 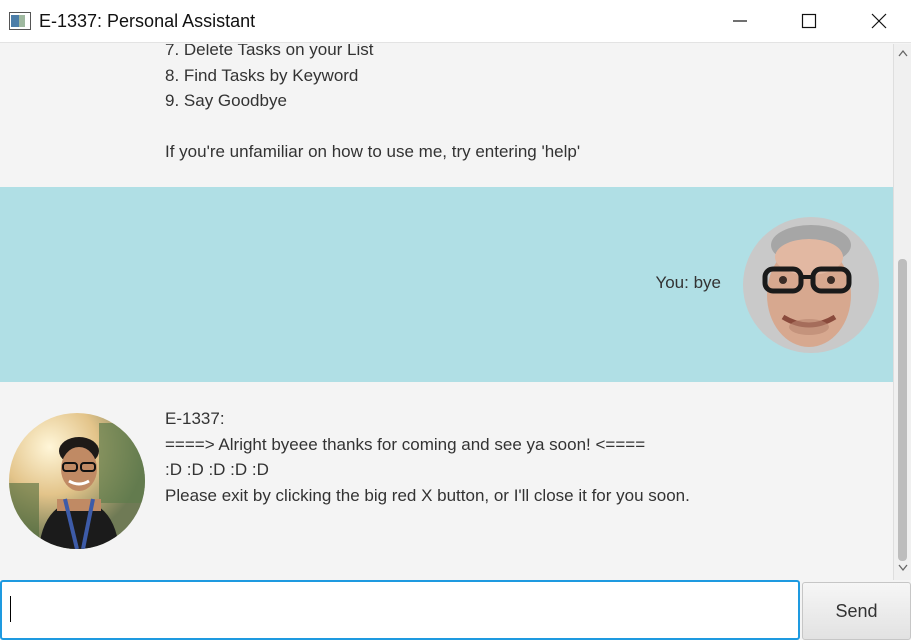 I want to click on minimize-icon, so click(x=740, y=21).